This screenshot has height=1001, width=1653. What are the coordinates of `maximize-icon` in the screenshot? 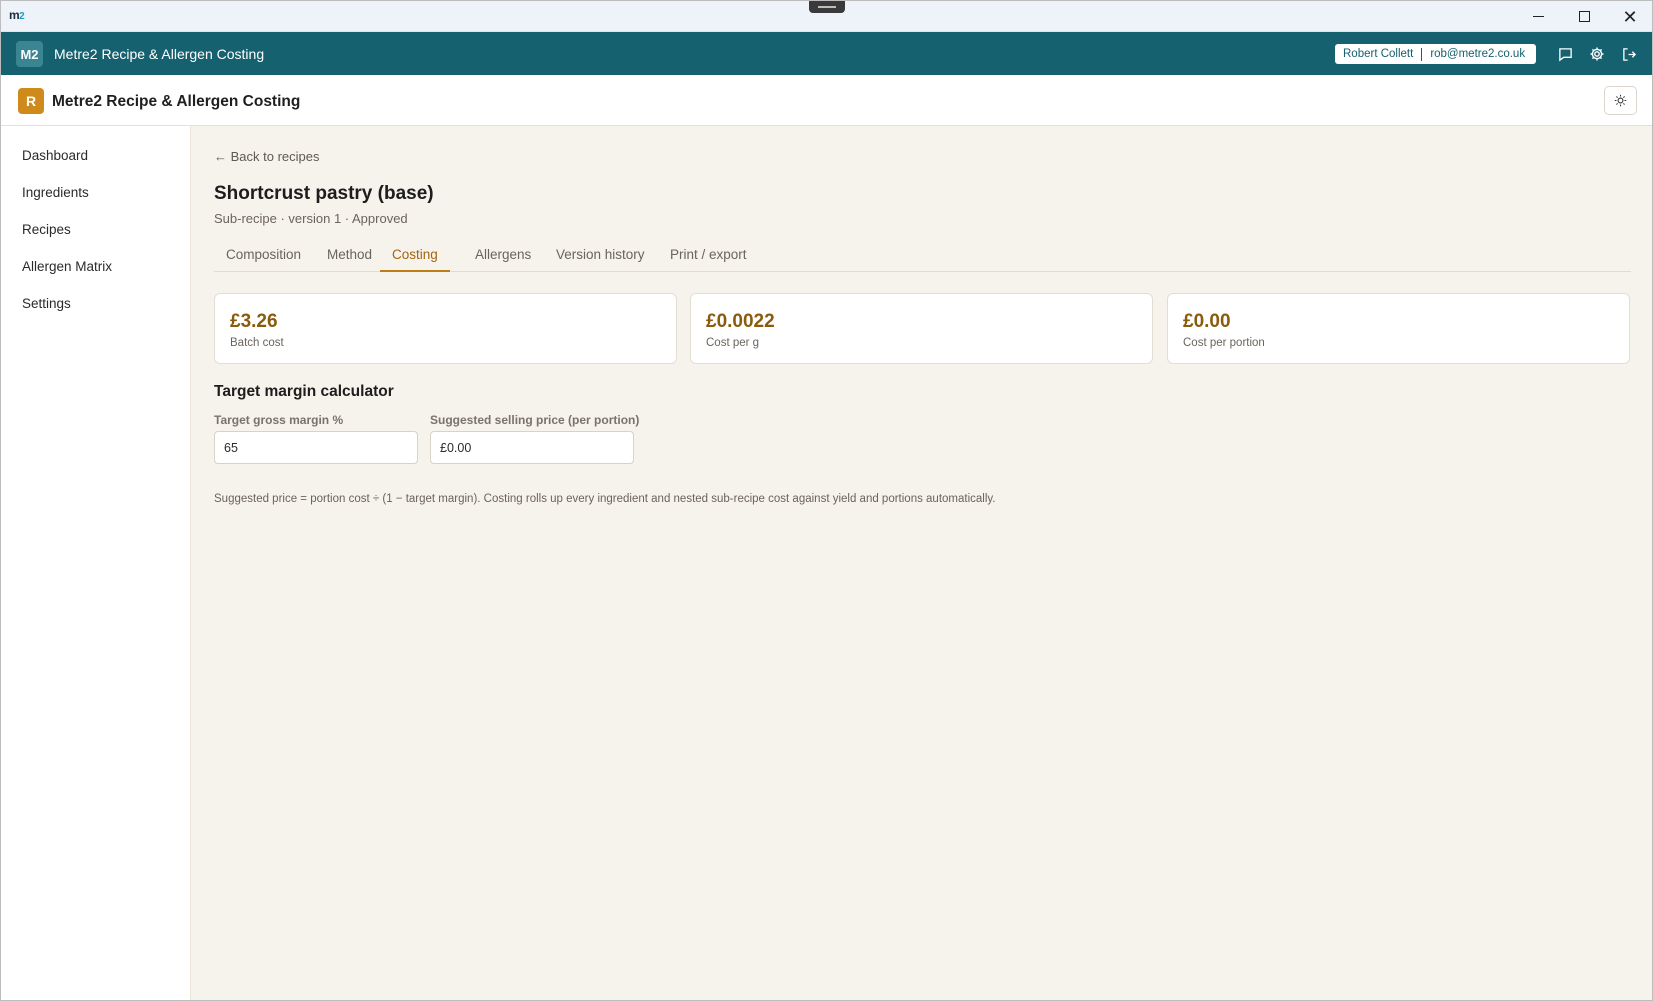 It's located at (1584, 16).